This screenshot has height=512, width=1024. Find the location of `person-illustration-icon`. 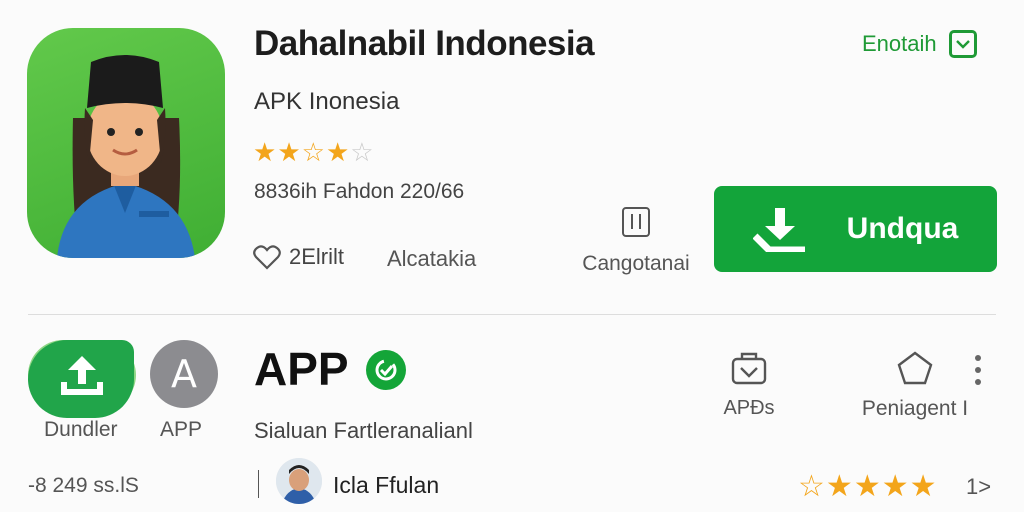

person-illustration-icon is located at coordinates (126, 156).